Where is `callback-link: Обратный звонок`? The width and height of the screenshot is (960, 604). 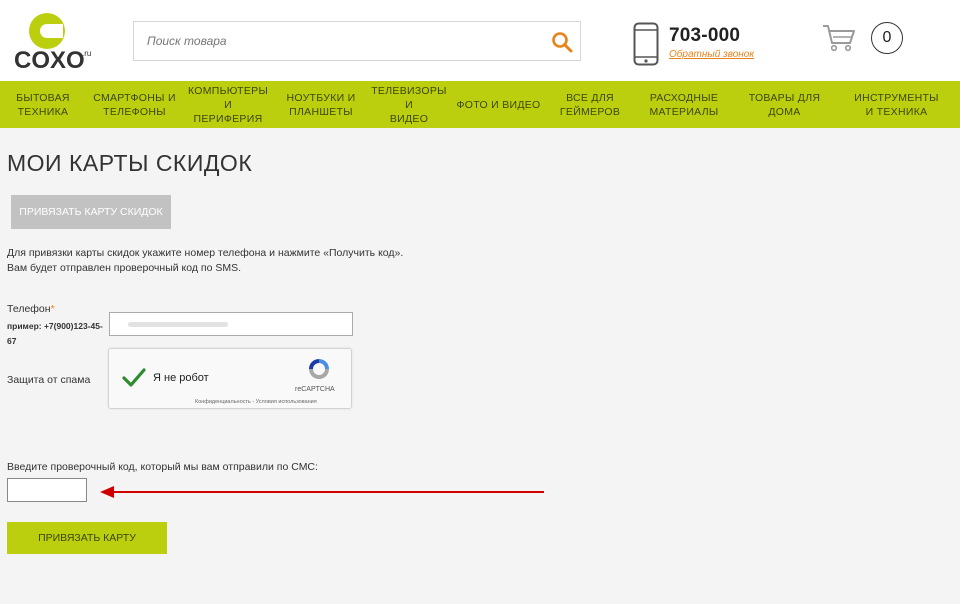
callback-link: Обратный звонок is located at coordinates (711, 54).